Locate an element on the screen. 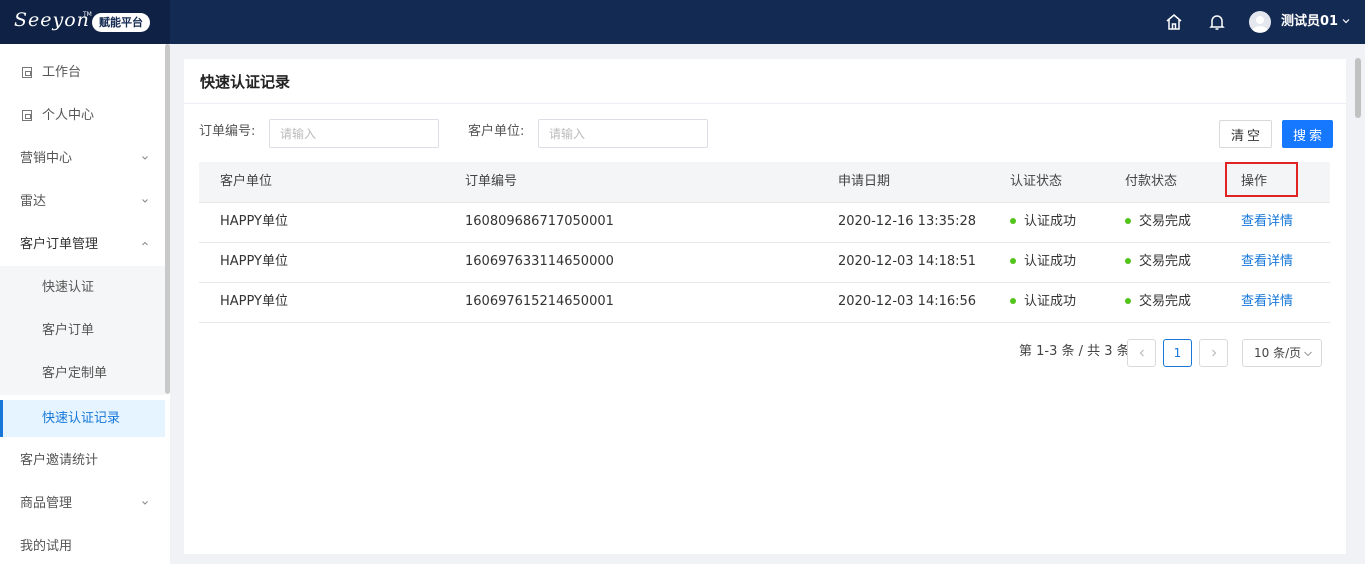 This screenshot has width=1365, height=564. top-header: Seeyon TM 赋能平台 测试员01 is located at coordinates (682, 22).